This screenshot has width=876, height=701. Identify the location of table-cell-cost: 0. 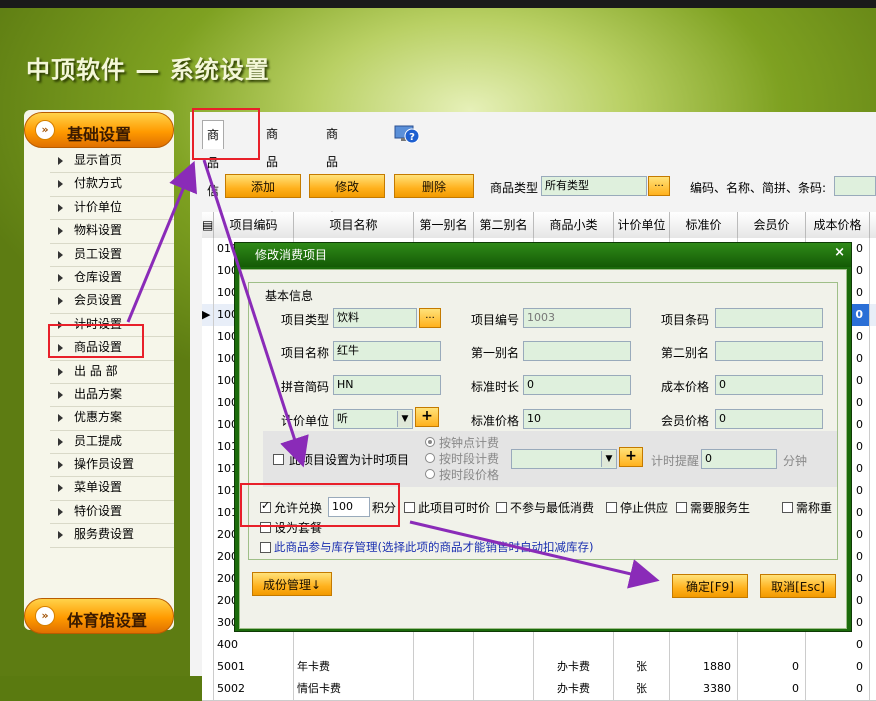
(838, 689).